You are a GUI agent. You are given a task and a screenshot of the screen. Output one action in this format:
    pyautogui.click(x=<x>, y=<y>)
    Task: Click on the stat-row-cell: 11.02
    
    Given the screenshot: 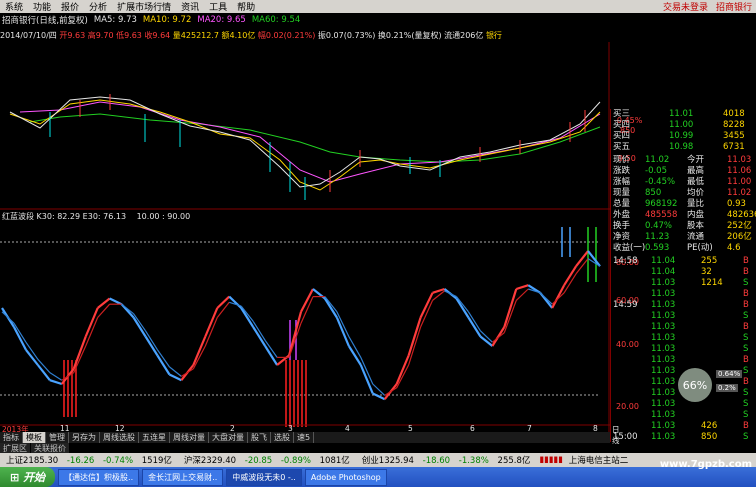 What is the action you would take?
    pyautogui.click(x=657, y=160)
    